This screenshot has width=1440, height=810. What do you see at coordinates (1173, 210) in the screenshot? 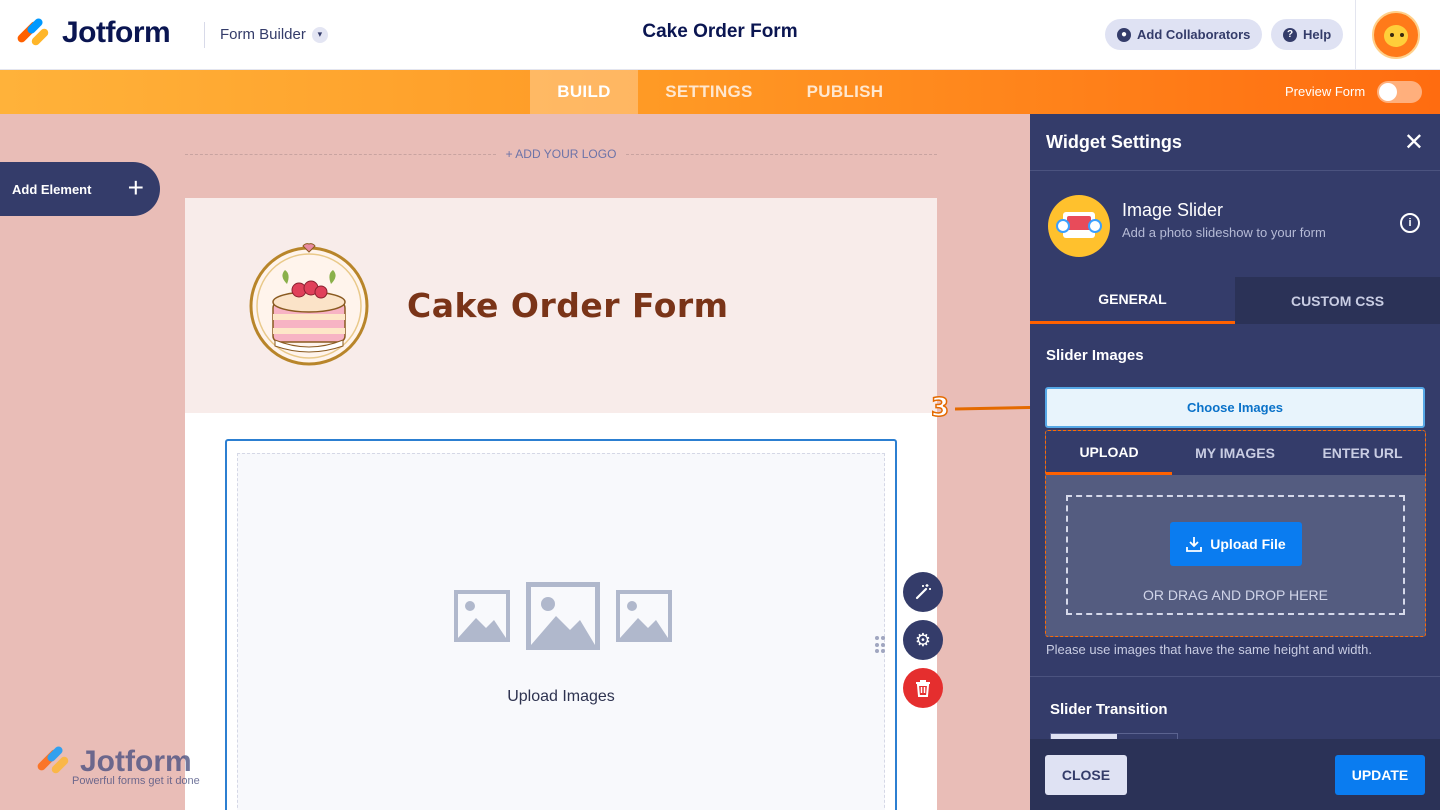
I see `widget-name: Image Slider` at bounding box center [1173, 210].